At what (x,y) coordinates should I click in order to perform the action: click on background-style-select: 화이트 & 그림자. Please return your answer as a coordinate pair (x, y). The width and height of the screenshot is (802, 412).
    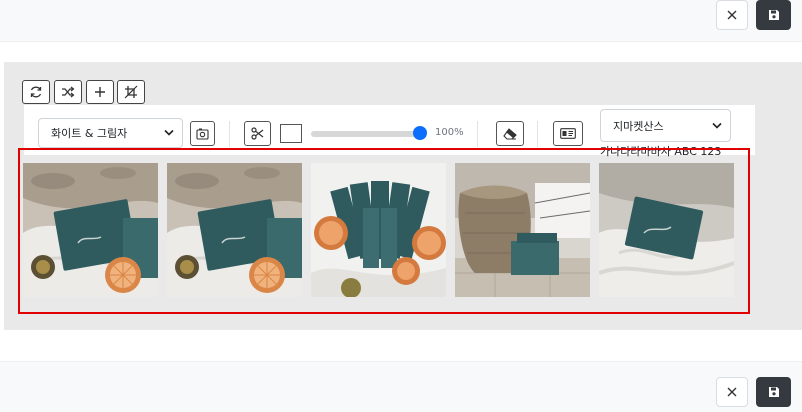
    Looking at the image, I should click on (110, 133).